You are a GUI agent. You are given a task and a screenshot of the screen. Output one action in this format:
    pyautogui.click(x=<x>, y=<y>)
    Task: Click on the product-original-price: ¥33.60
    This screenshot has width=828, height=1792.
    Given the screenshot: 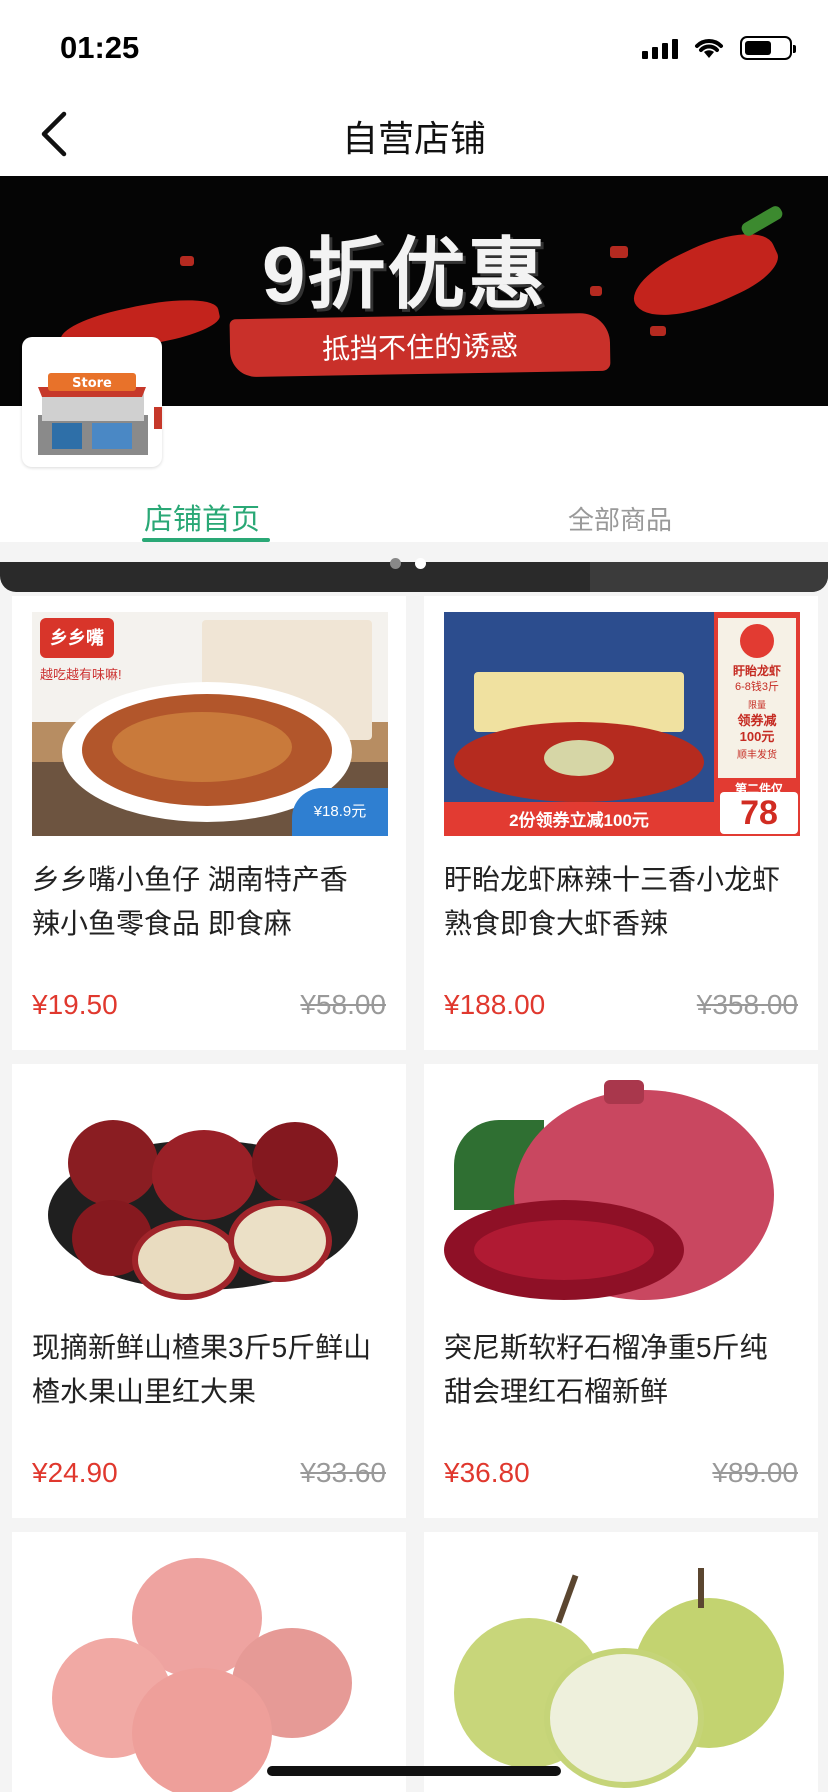 What is the action you would take?
    pyautogui.click(x=343, y=1472)
    